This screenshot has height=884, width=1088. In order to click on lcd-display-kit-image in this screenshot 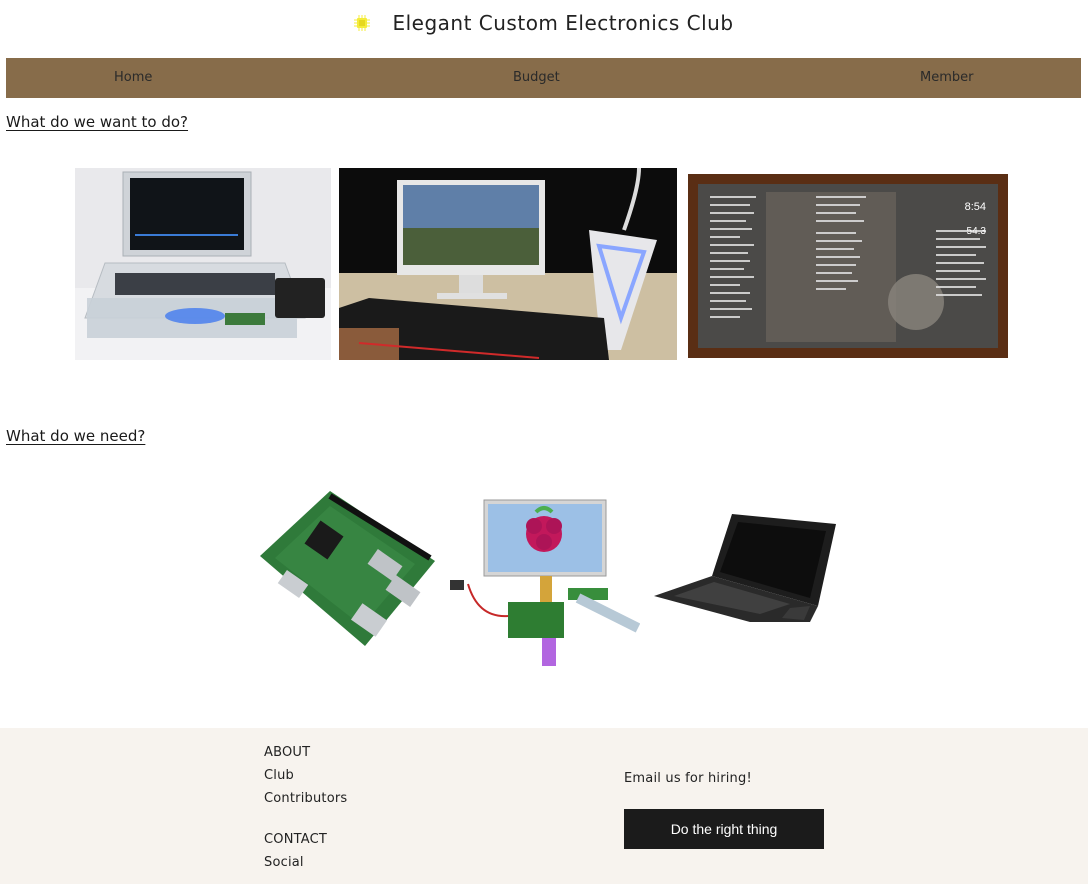, I will do `click(544, 582)`.